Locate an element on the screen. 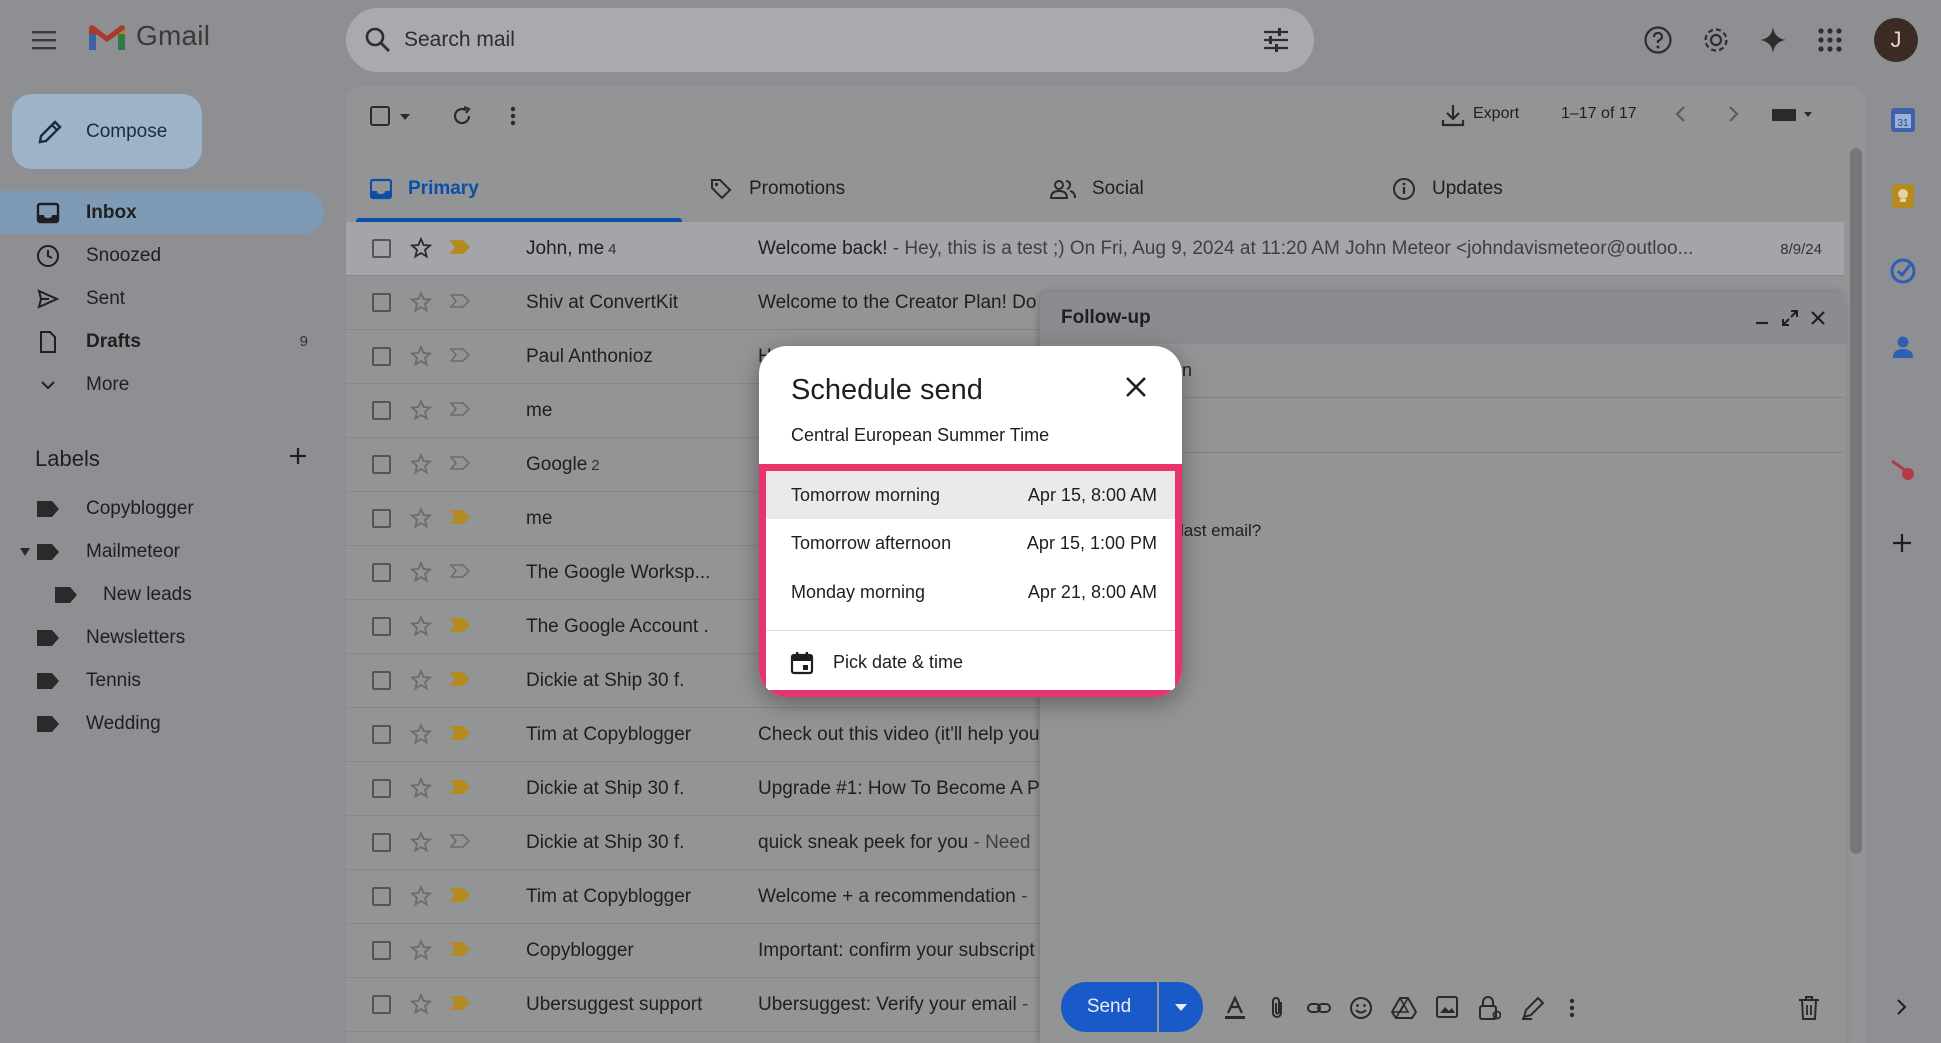  select-dropdown-icon is located at coordinates (405, 117).